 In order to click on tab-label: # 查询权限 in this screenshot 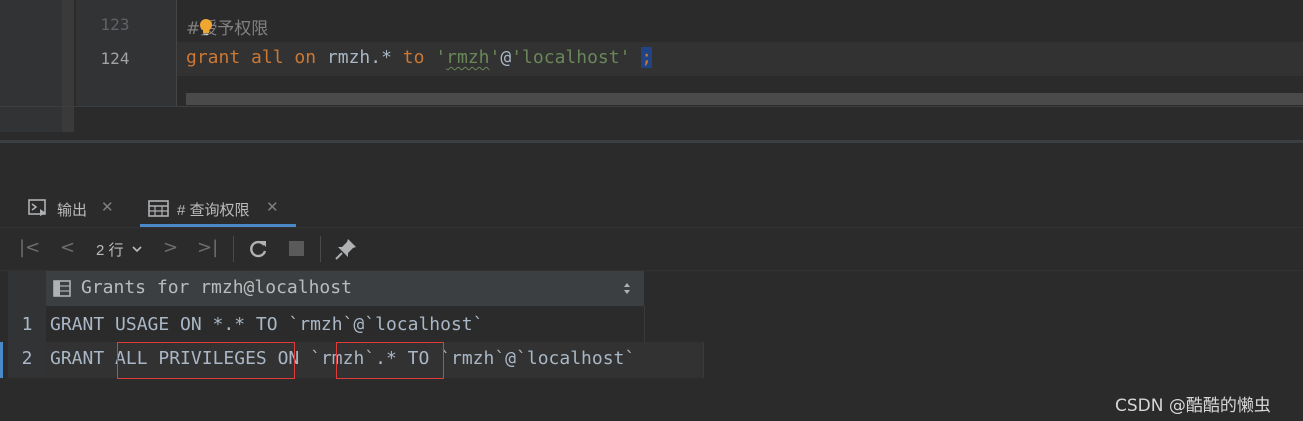, I will do `click(213, 210)`.